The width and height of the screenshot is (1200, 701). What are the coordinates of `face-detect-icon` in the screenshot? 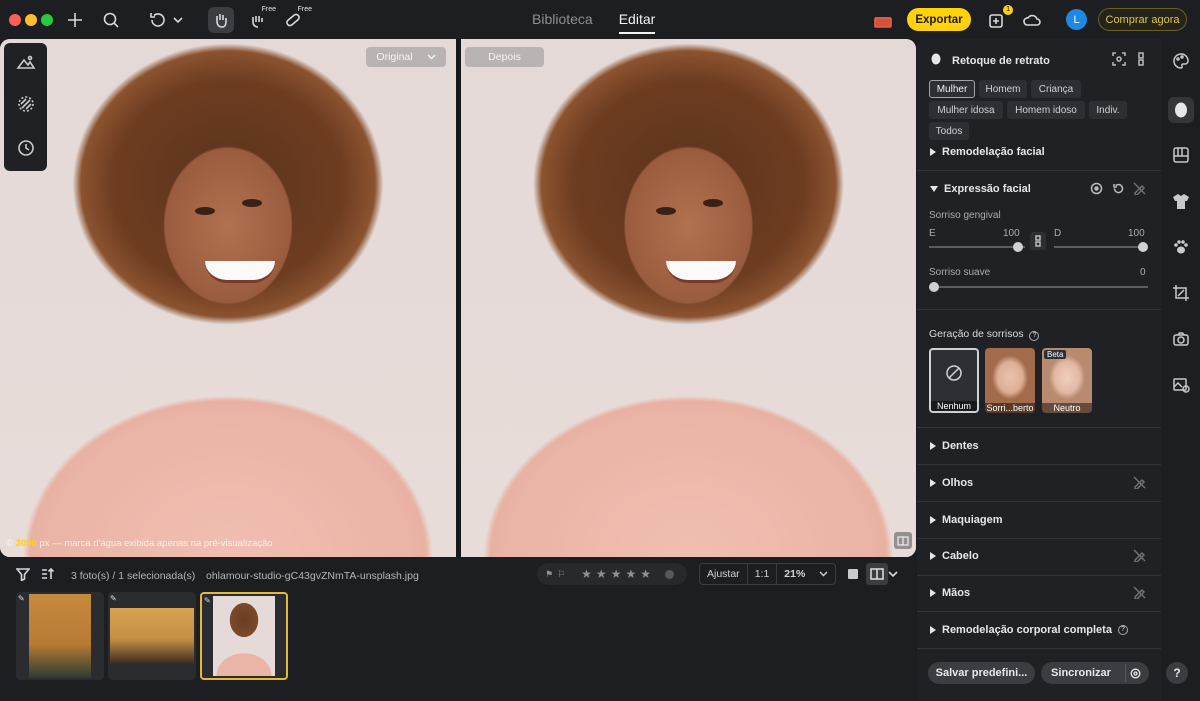 It's located at (1119, 60).